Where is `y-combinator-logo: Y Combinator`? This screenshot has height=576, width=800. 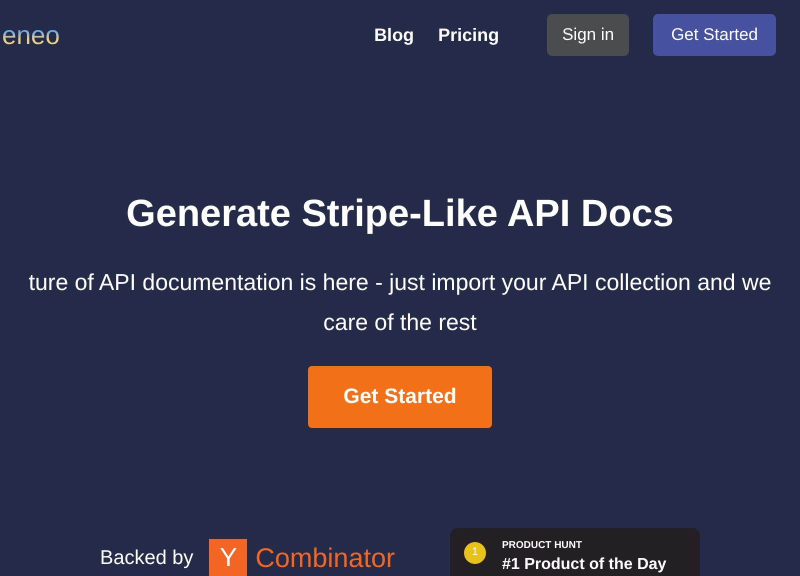 y-combinator-logo: Y Combinator is located at coordinates (302, 557).